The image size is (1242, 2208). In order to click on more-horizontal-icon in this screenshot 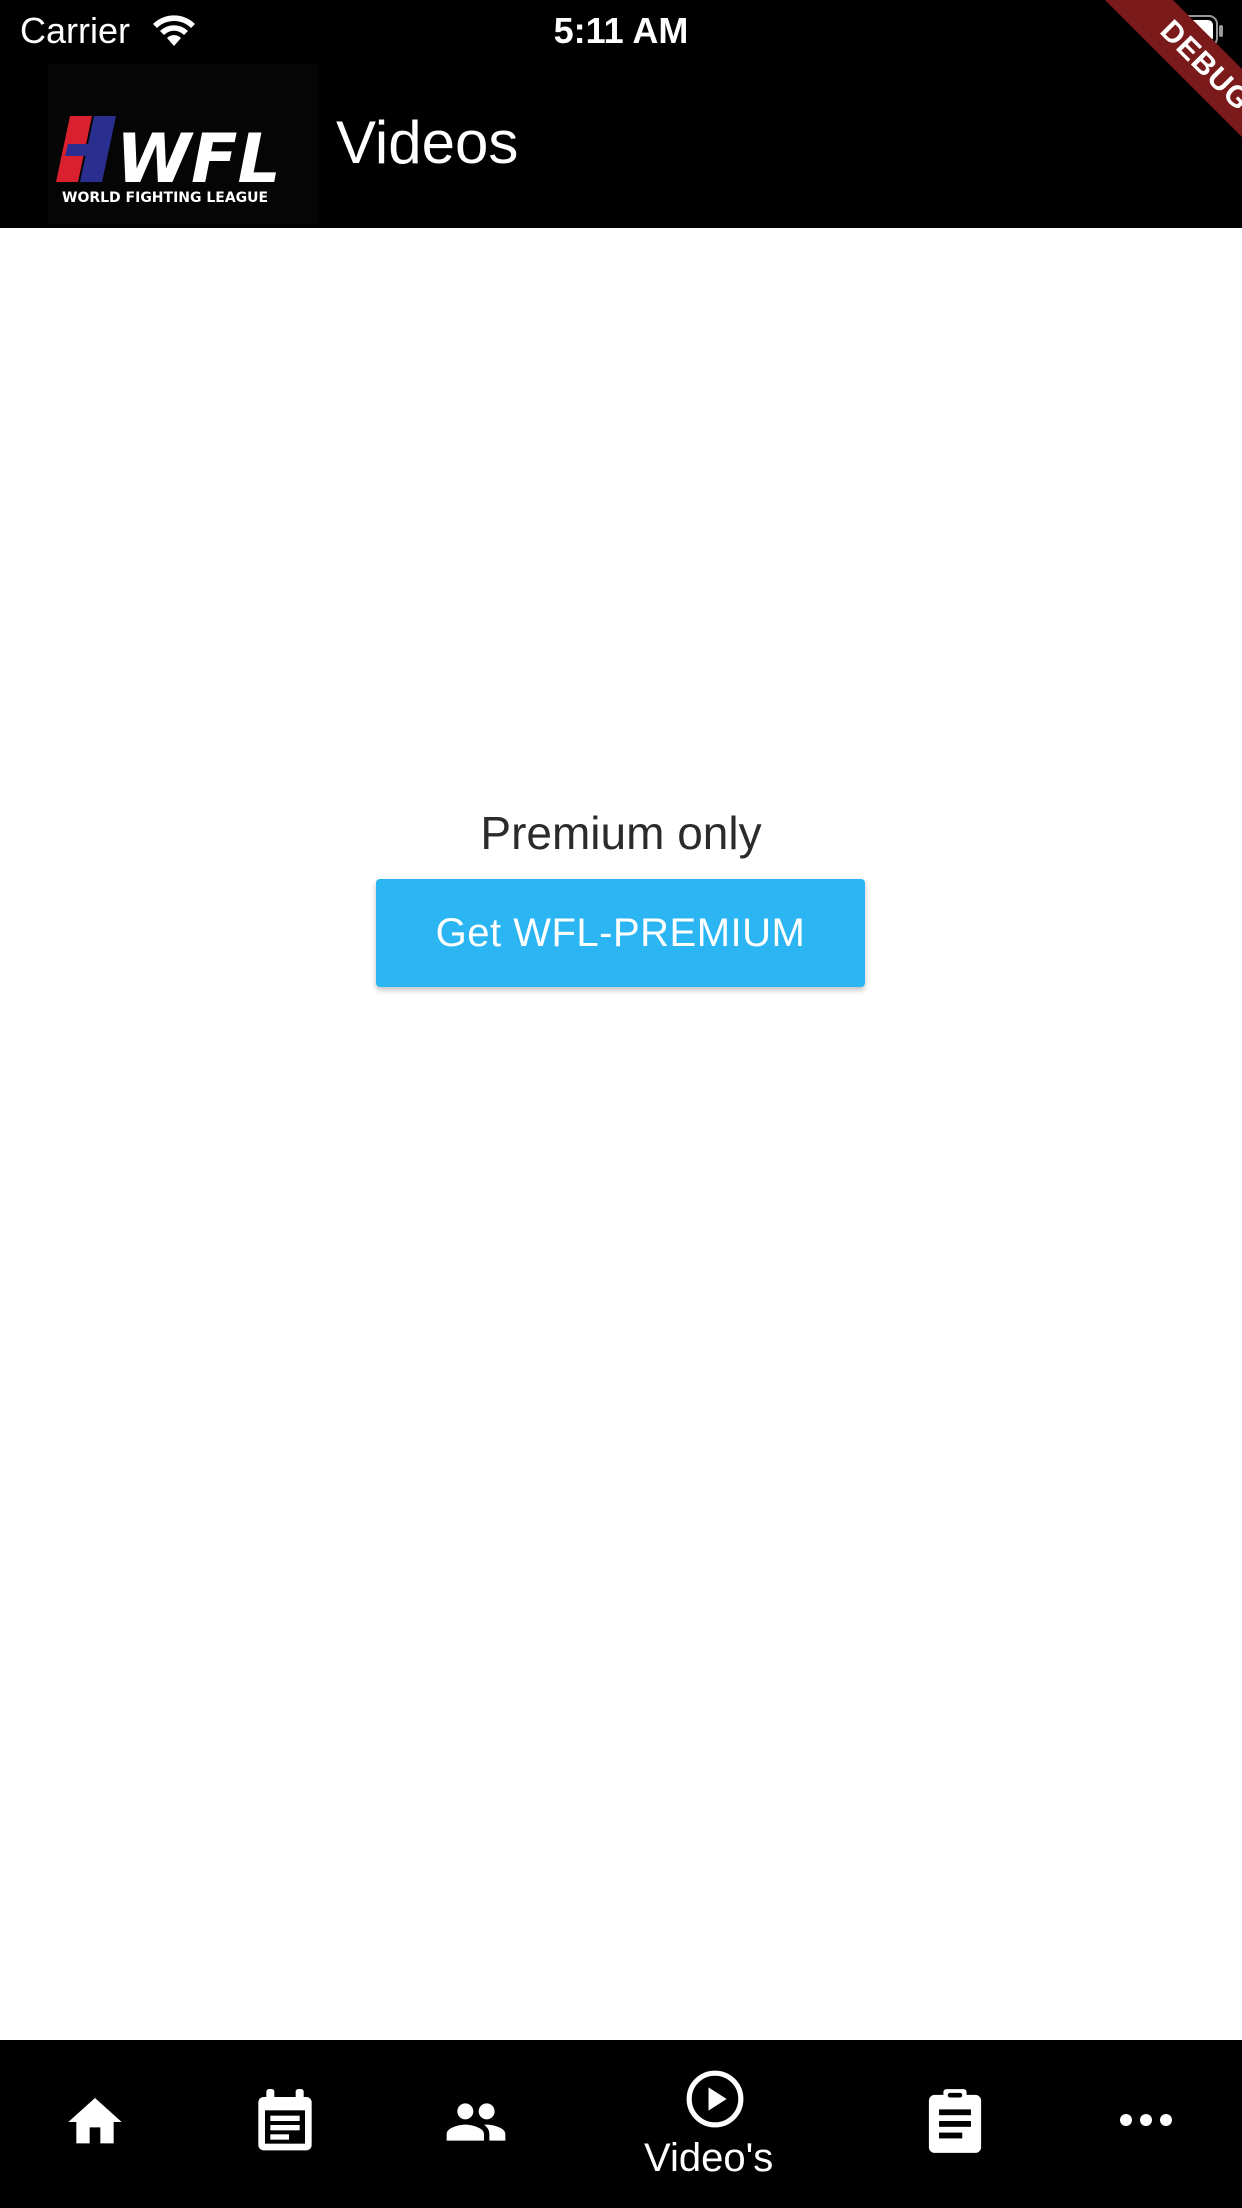, I will do `click(1146, 2120)`.